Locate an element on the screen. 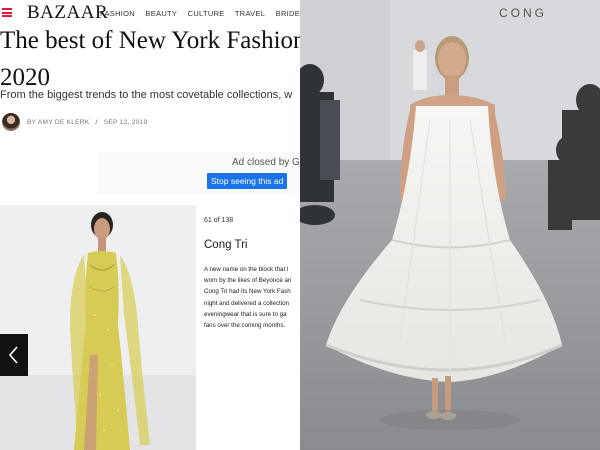 This screenshot has height=450, width=600. description-line: worn by the likes of Beyoncé an is located at coordinates (248, 281).